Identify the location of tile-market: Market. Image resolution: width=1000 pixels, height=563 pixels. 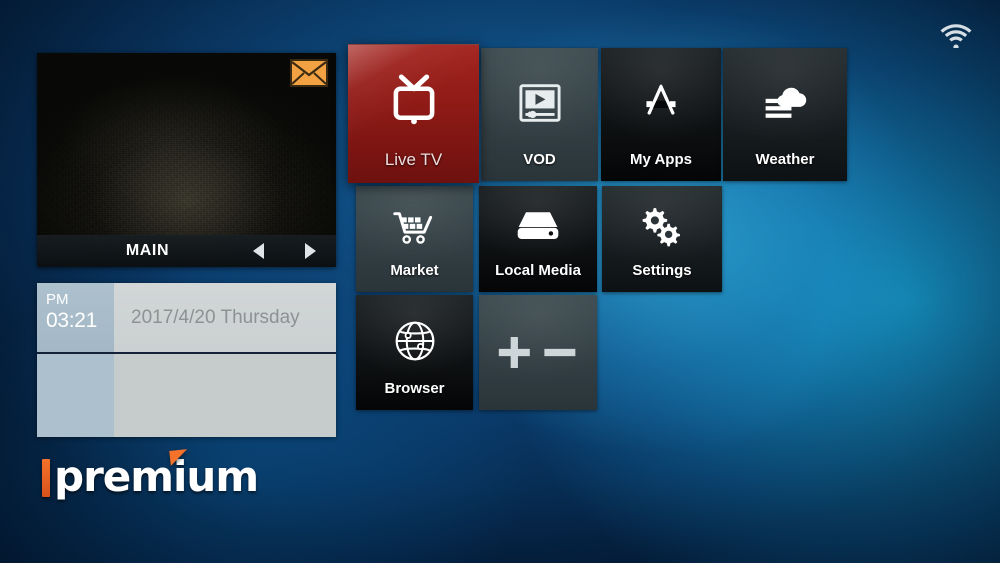
(414, 239).